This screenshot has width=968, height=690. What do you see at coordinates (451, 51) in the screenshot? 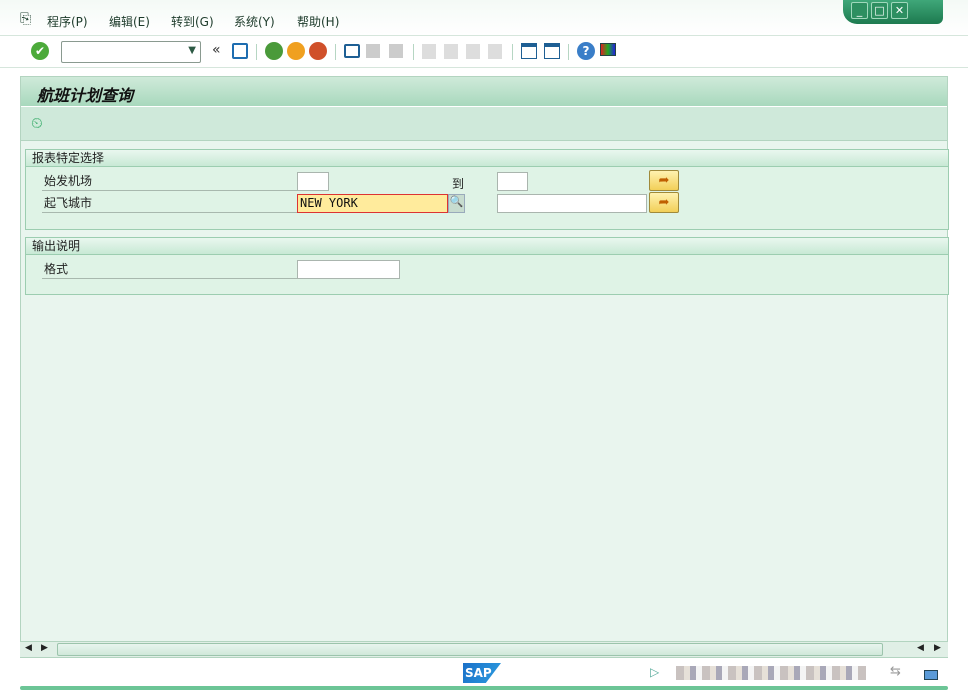
I see `previous-page-icon` at bounding box center [451, 51].